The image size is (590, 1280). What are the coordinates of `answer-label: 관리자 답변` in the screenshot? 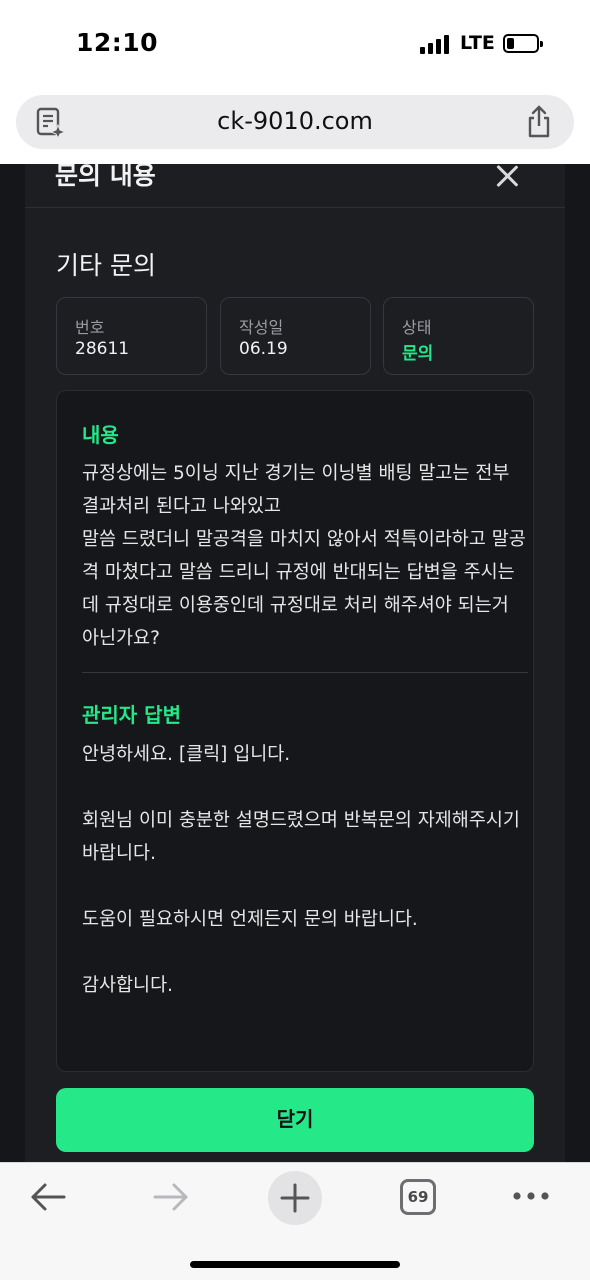 It's located at (131, 715).